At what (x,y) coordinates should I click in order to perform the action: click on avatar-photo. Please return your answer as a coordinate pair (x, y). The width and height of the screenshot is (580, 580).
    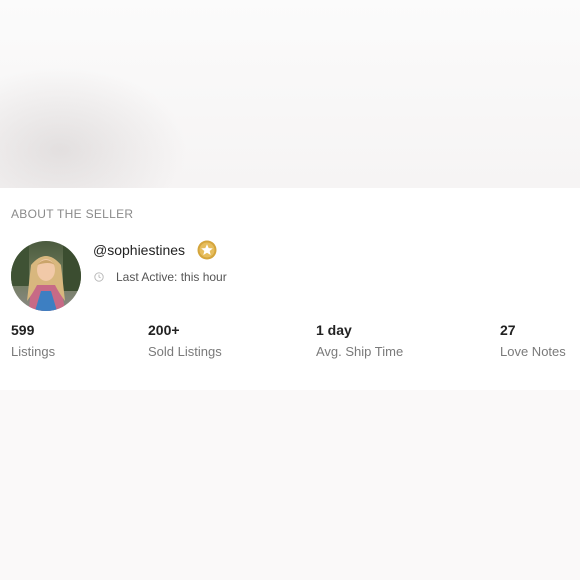
    Looking at the image, I should click on (46, 276).